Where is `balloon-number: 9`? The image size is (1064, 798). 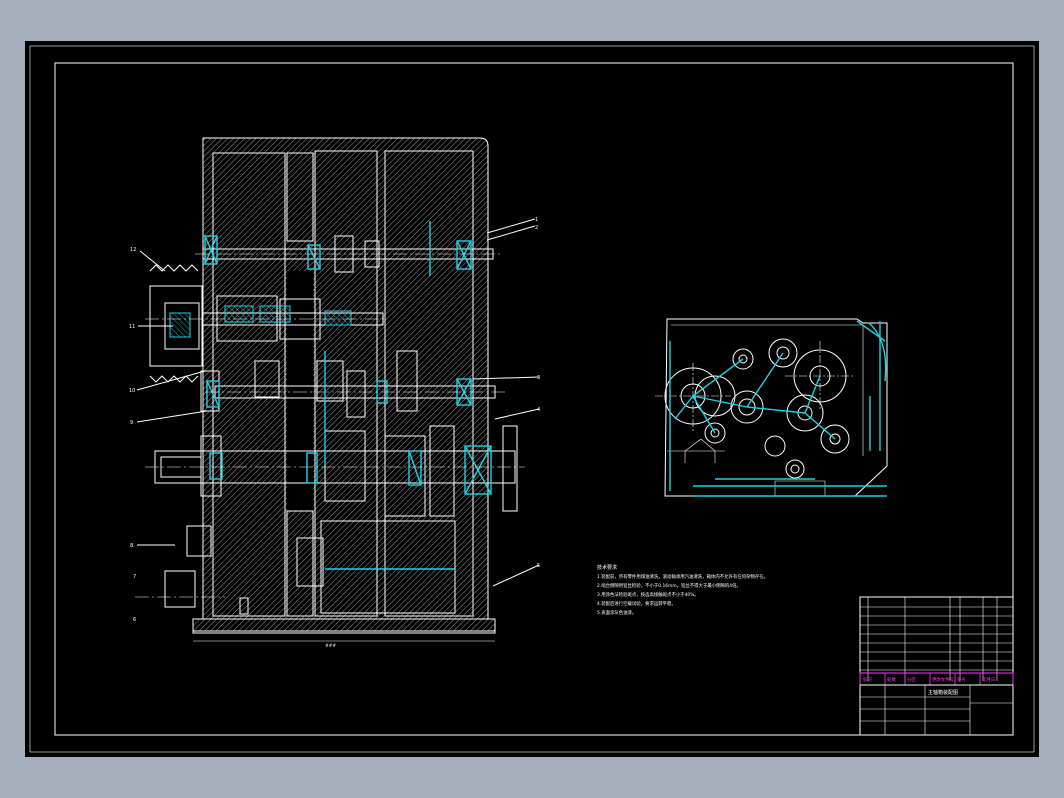
balloon-number: 9 is located at coordinates (131, 423).